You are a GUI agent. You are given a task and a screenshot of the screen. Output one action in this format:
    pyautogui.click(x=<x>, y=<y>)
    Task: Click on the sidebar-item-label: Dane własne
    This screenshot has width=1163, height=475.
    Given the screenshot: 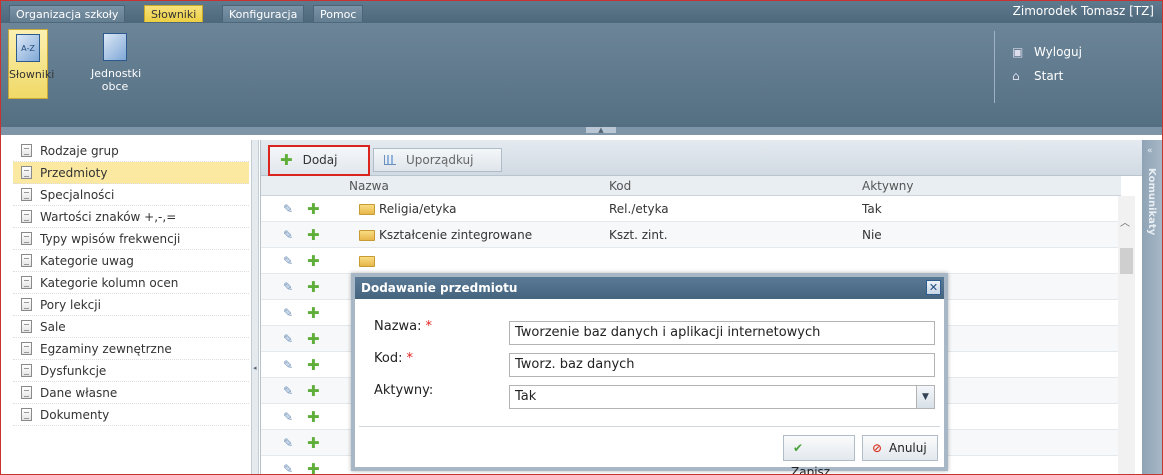 What is the action you would take?
    pyautogui.click(x=79, y=393)
    